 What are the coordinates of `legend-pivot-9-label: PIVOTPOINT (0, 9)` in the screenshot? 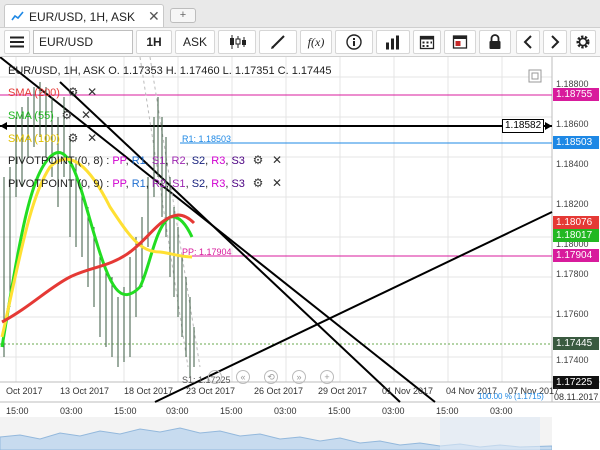 It's located at (55, 184).